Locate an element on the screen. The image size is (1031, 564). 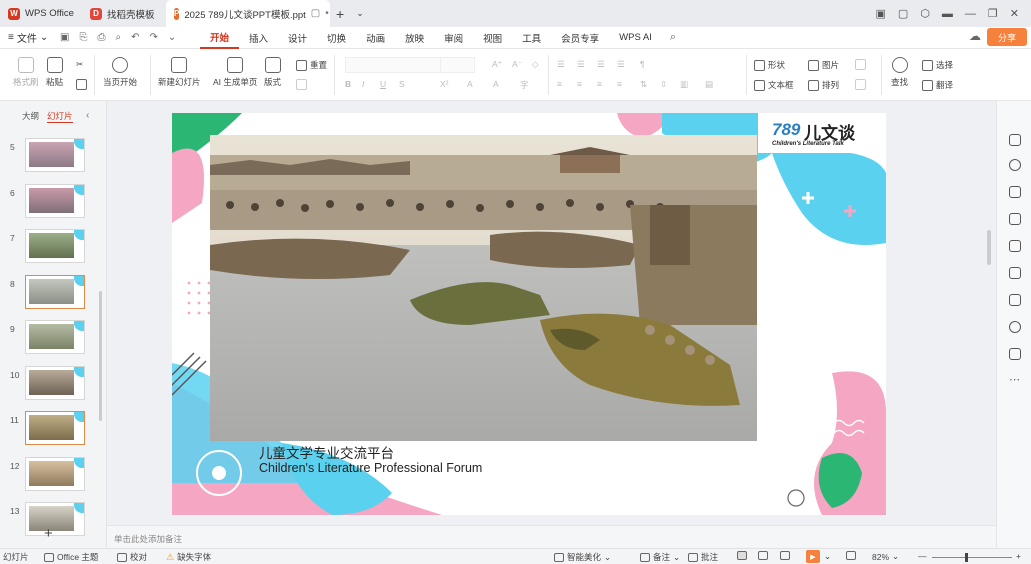
superscript-button: X² is located at coordinates (444, 84).